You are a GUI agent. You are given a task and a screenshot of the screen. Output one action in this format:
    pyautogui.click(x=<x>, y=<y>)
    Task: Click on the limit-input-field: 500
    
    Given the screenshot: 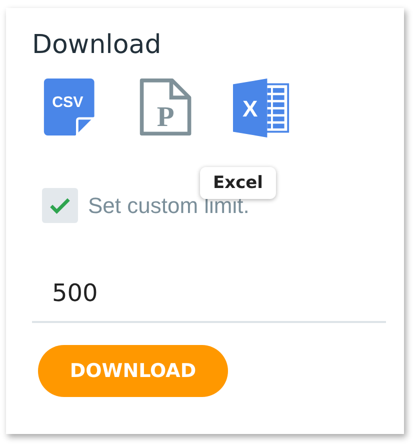 What is the action you would take?
    pyautogui.click(x=209, y=297)
    